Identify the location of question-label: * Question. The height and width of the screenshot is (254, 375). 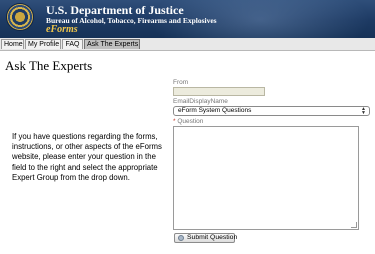
(188, 121).